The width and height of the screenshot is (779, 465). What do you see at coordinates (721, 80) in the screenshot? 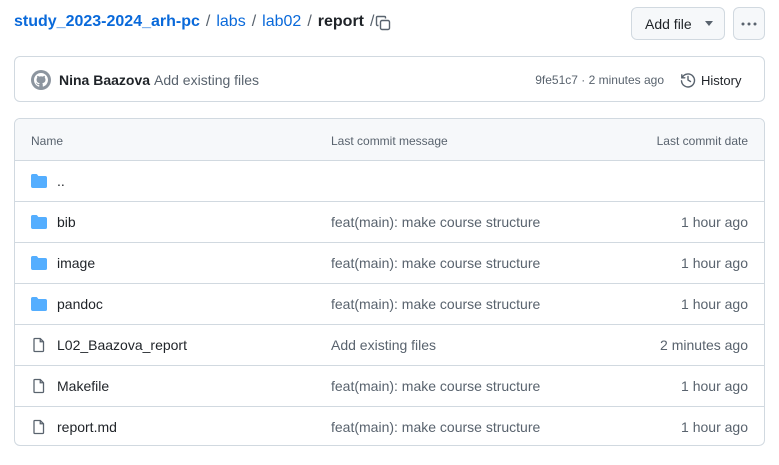
I see `history-label: History` at bounding box center [721, 80].